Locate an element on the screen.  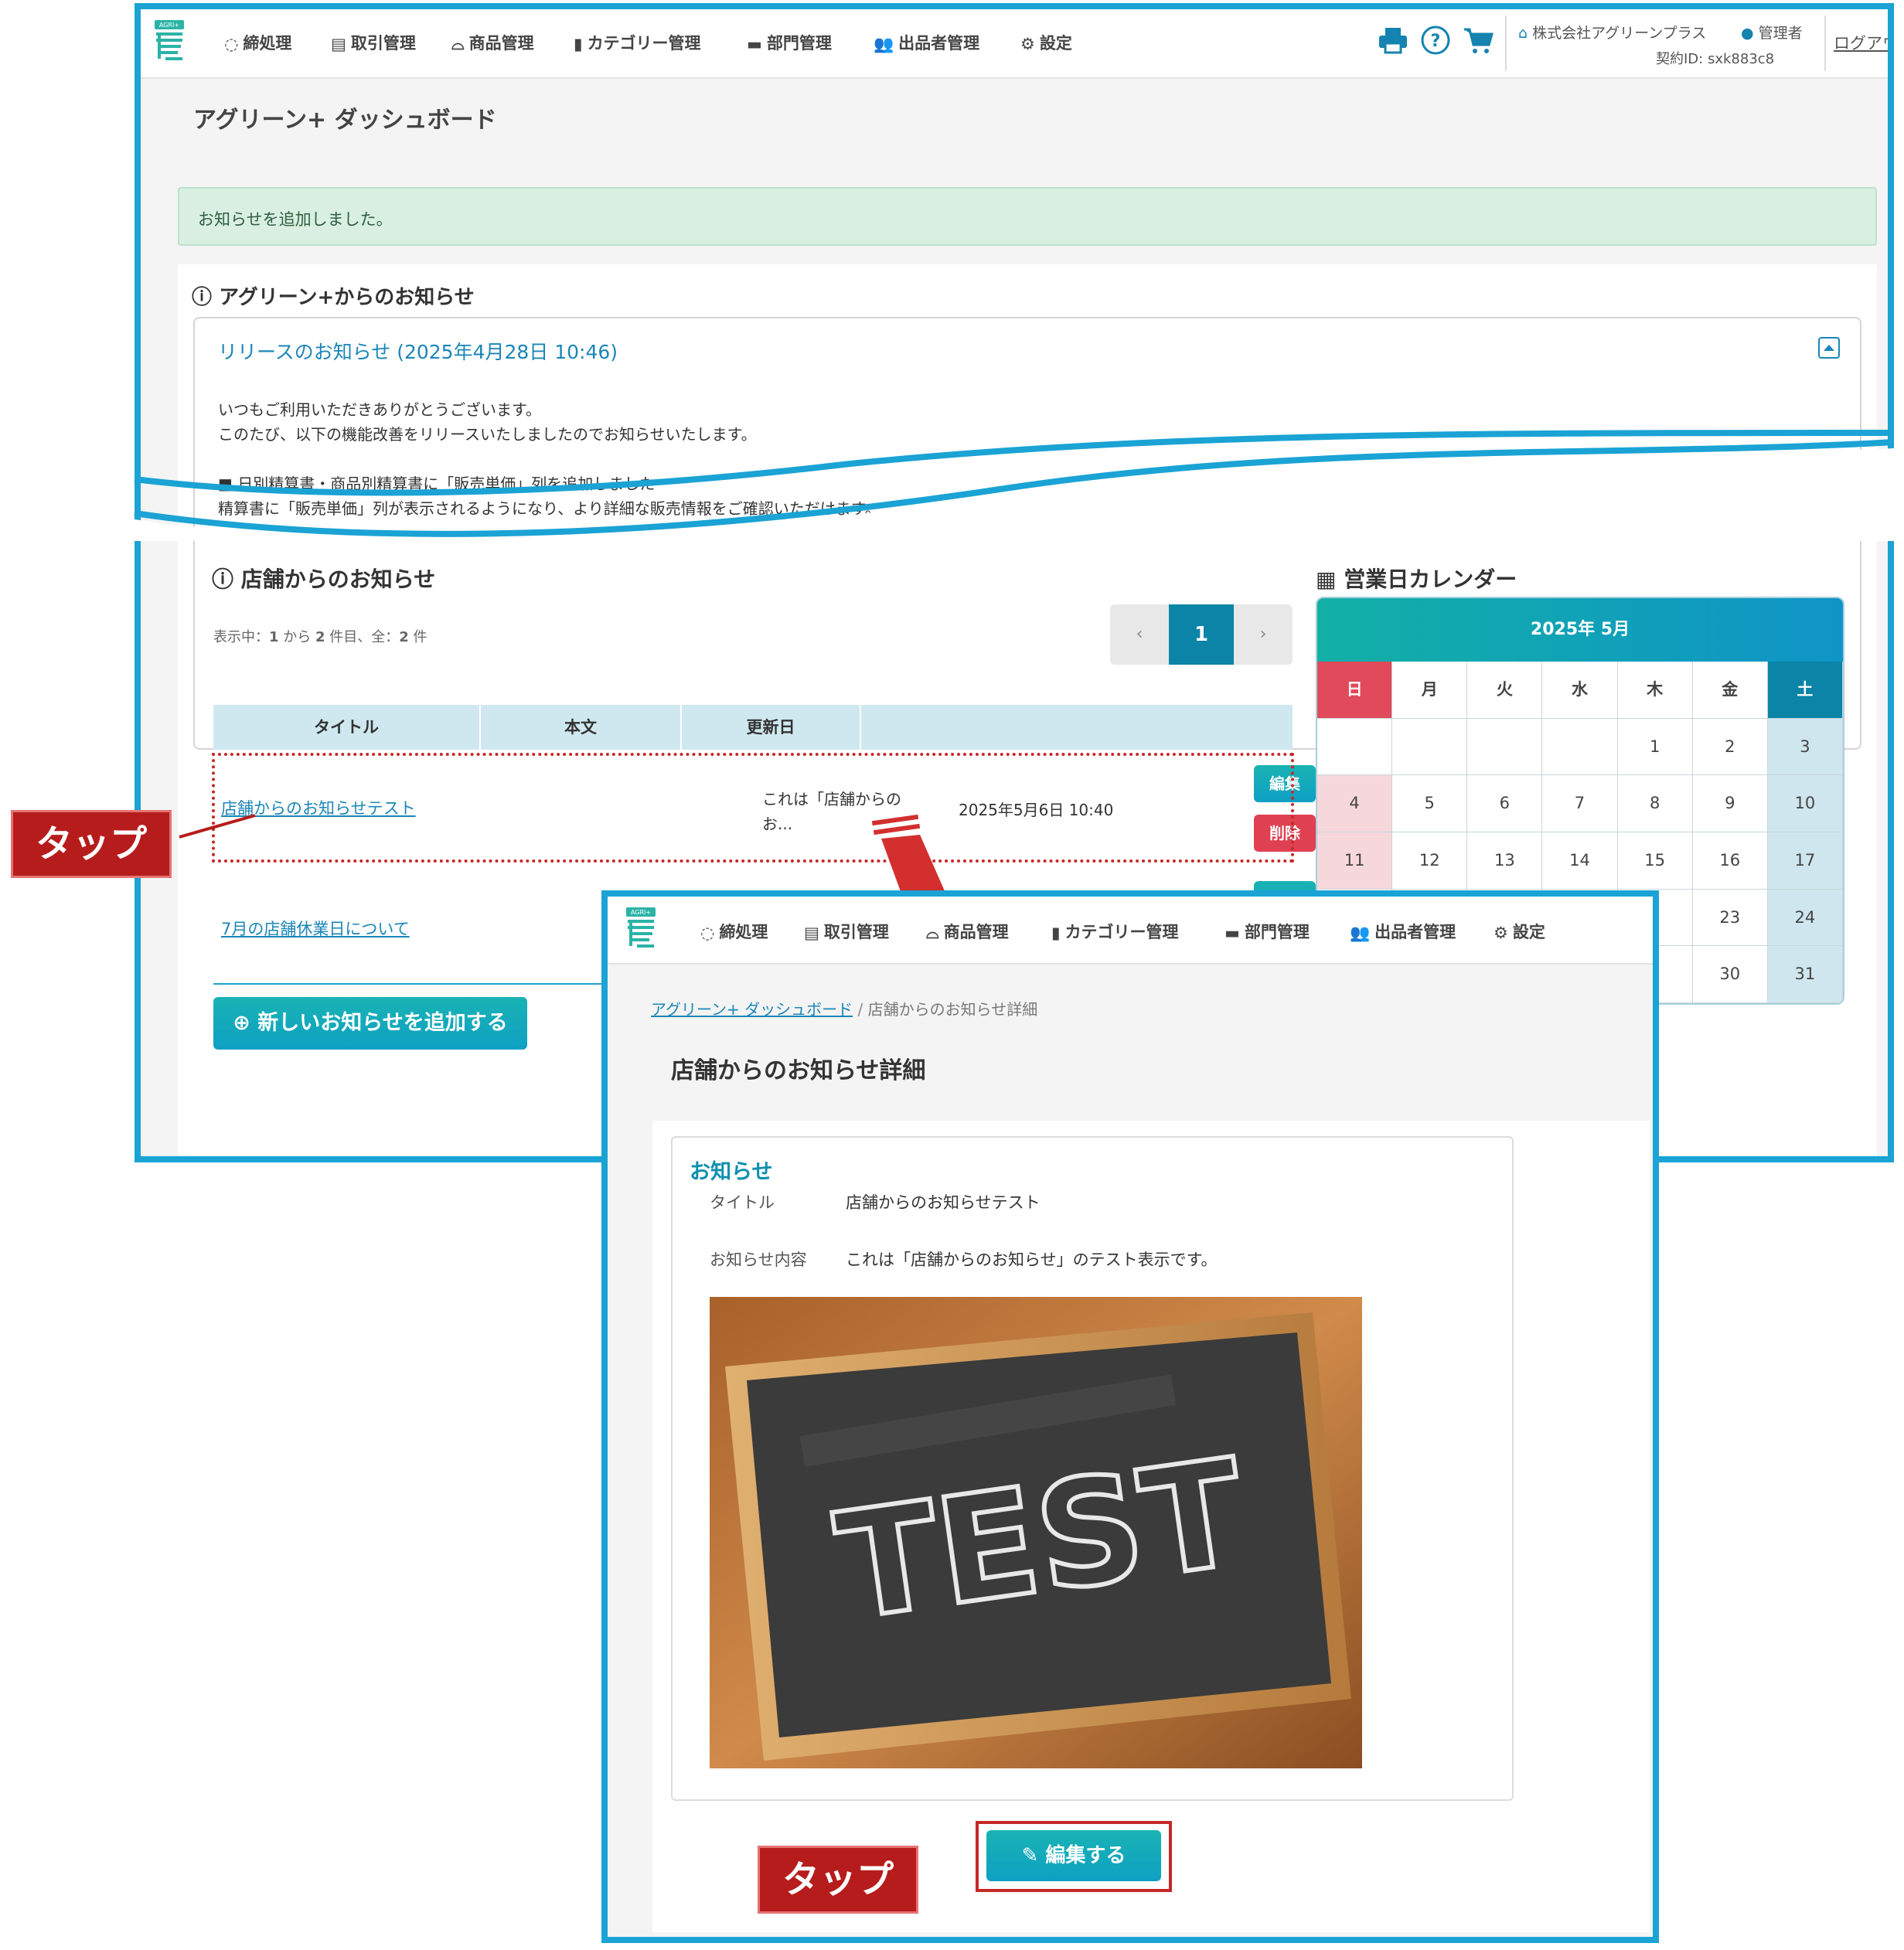
calendar-day: 12 is located at coordinates (1430, 861).